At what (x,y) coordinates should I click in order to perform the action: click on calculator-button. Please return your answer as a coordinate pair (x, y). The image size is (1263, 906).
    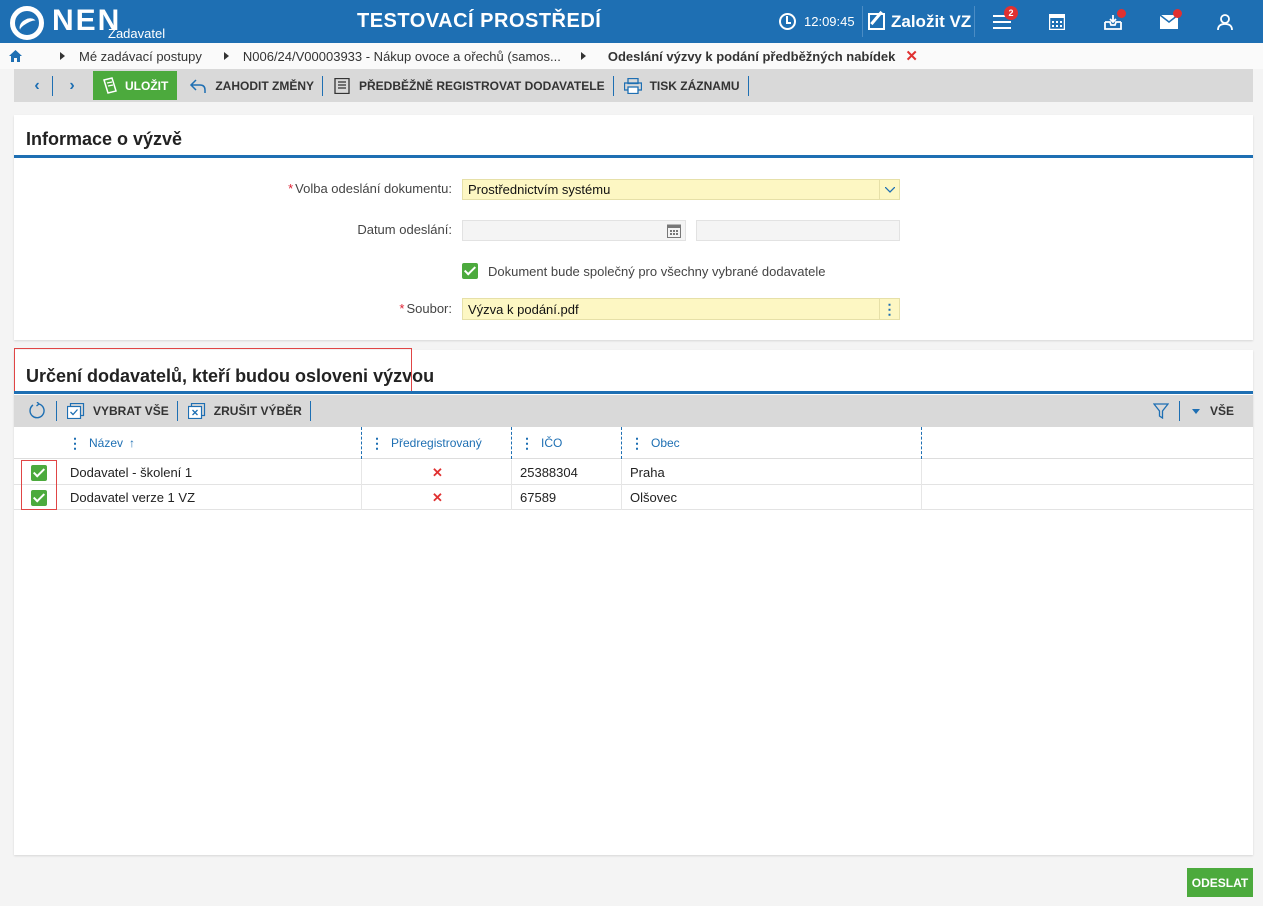
    Looking at the image, I should click on (1057, 21).